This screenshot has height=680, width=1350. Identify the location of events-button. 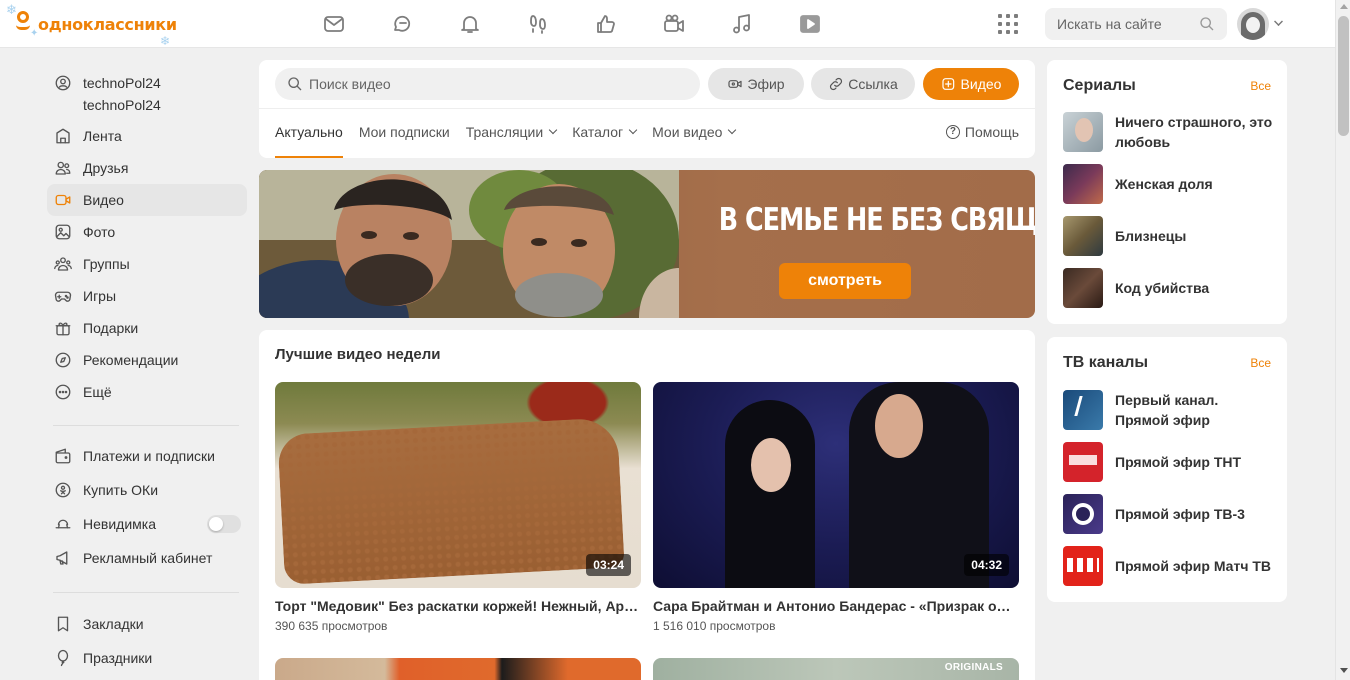
(606, 24).